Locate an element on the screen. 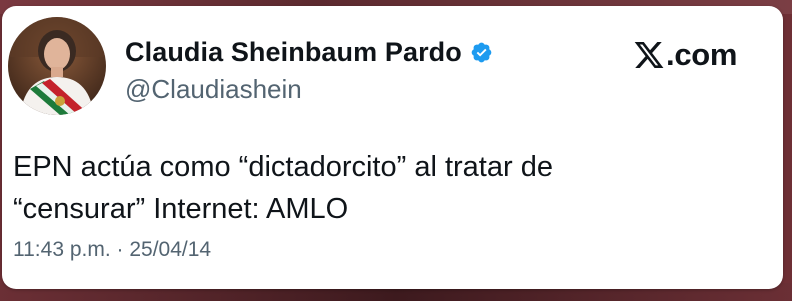 This screenshot has width=792, height=301. author-name-row: Claudia Sheinbaum Pardo is located at coordinates (309, 52).